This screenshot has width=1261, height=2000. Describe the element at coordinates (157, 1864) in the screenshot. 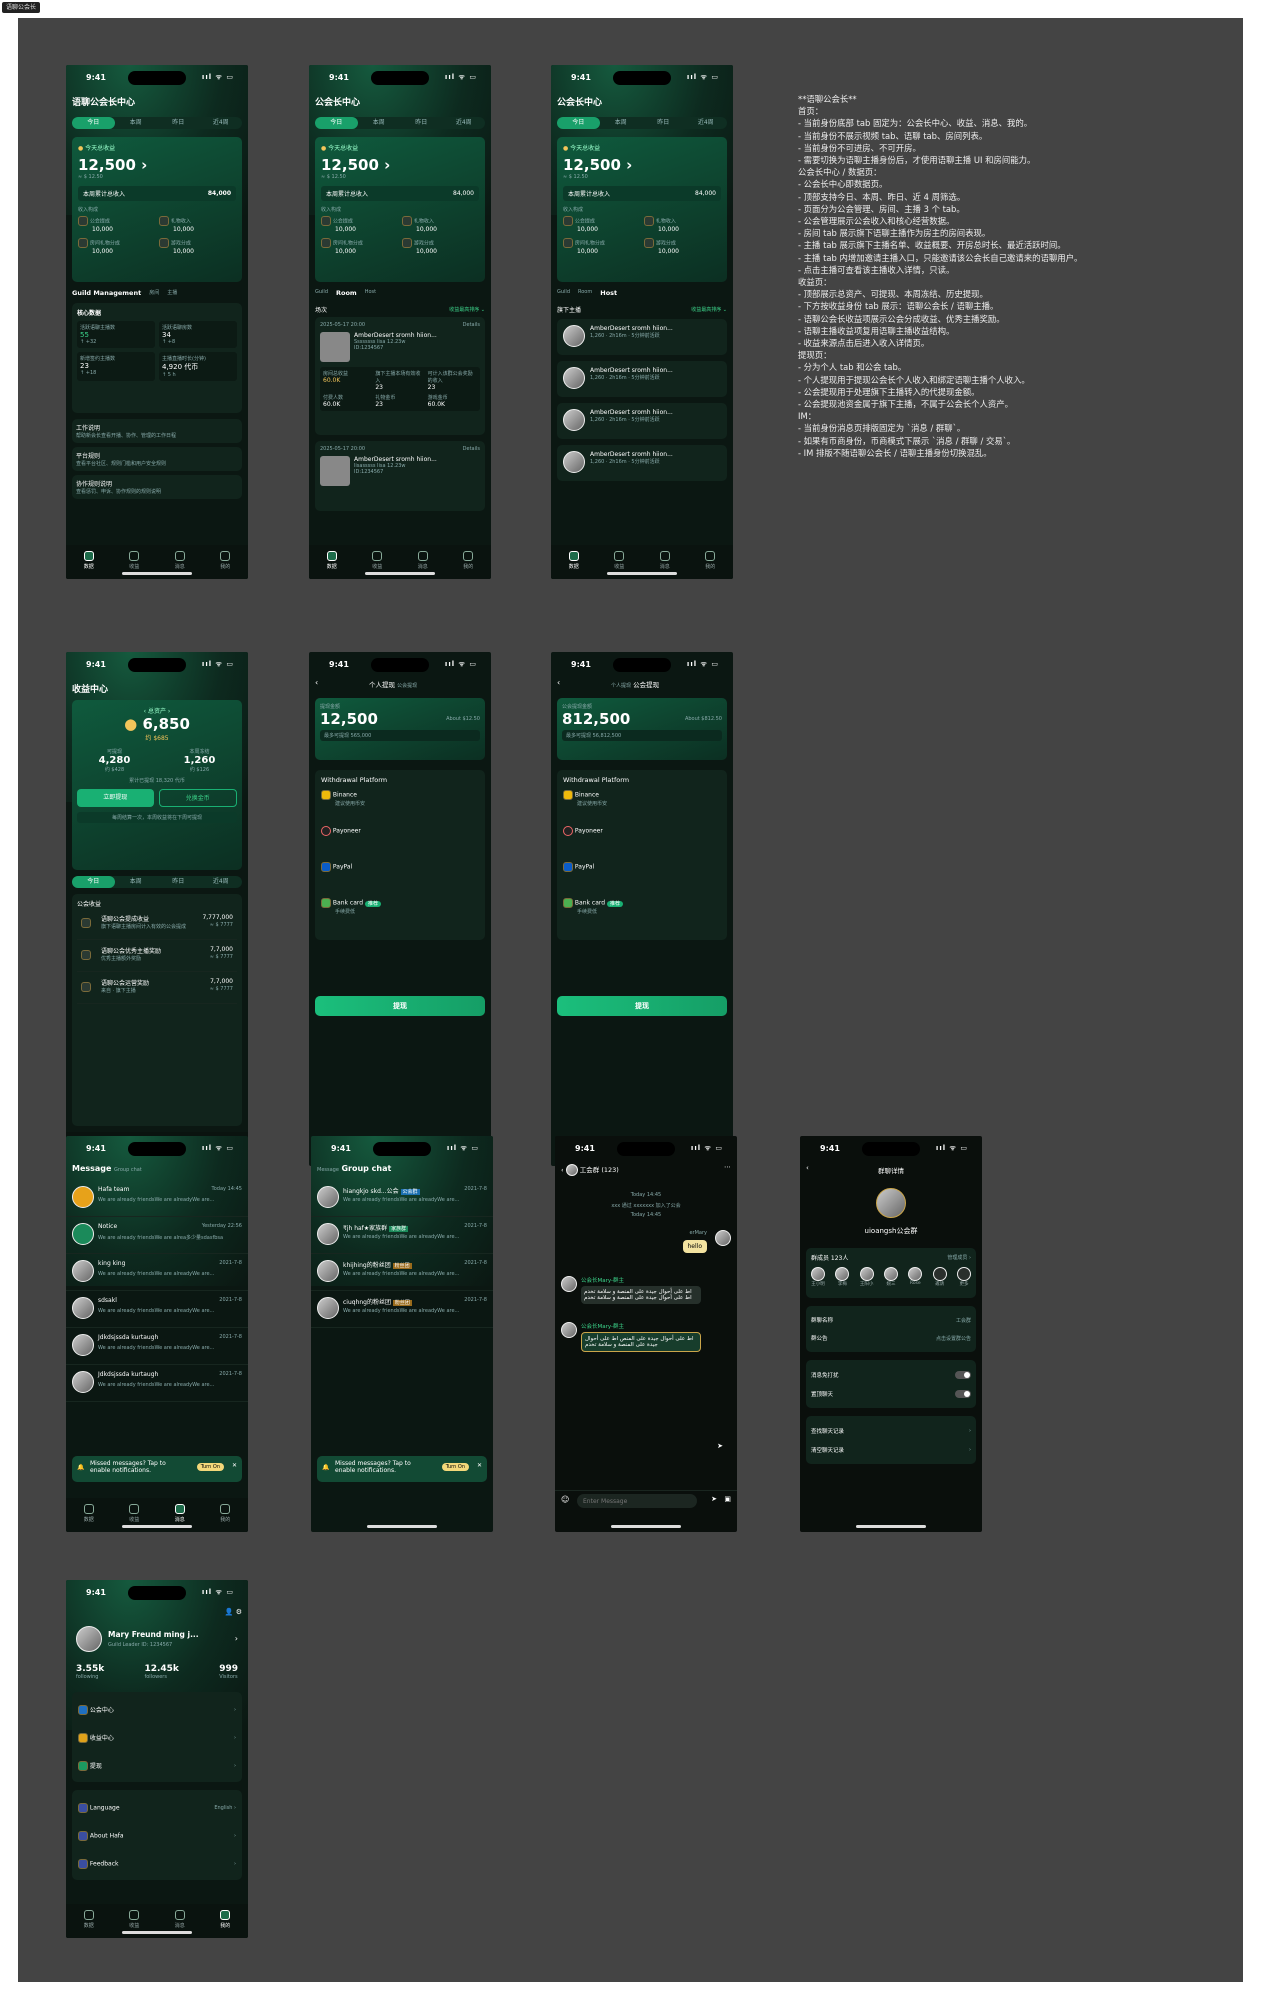

I see `menu-feedback: Feedback ›` at that location.